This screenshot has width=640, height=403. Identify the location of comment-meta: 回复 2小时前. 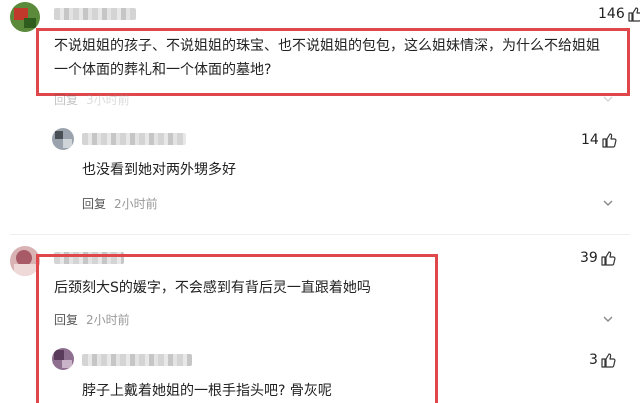
(120, 203).